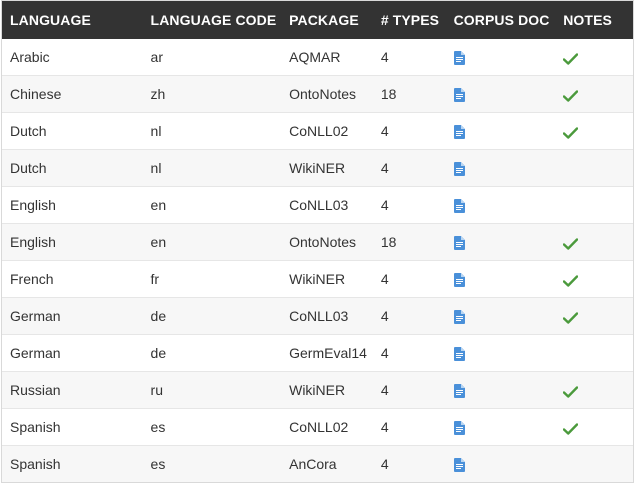 Image resolution: width=635 pixels, height=489 pixels. I want to click on cell-language-code: fr, so click(155, 279).